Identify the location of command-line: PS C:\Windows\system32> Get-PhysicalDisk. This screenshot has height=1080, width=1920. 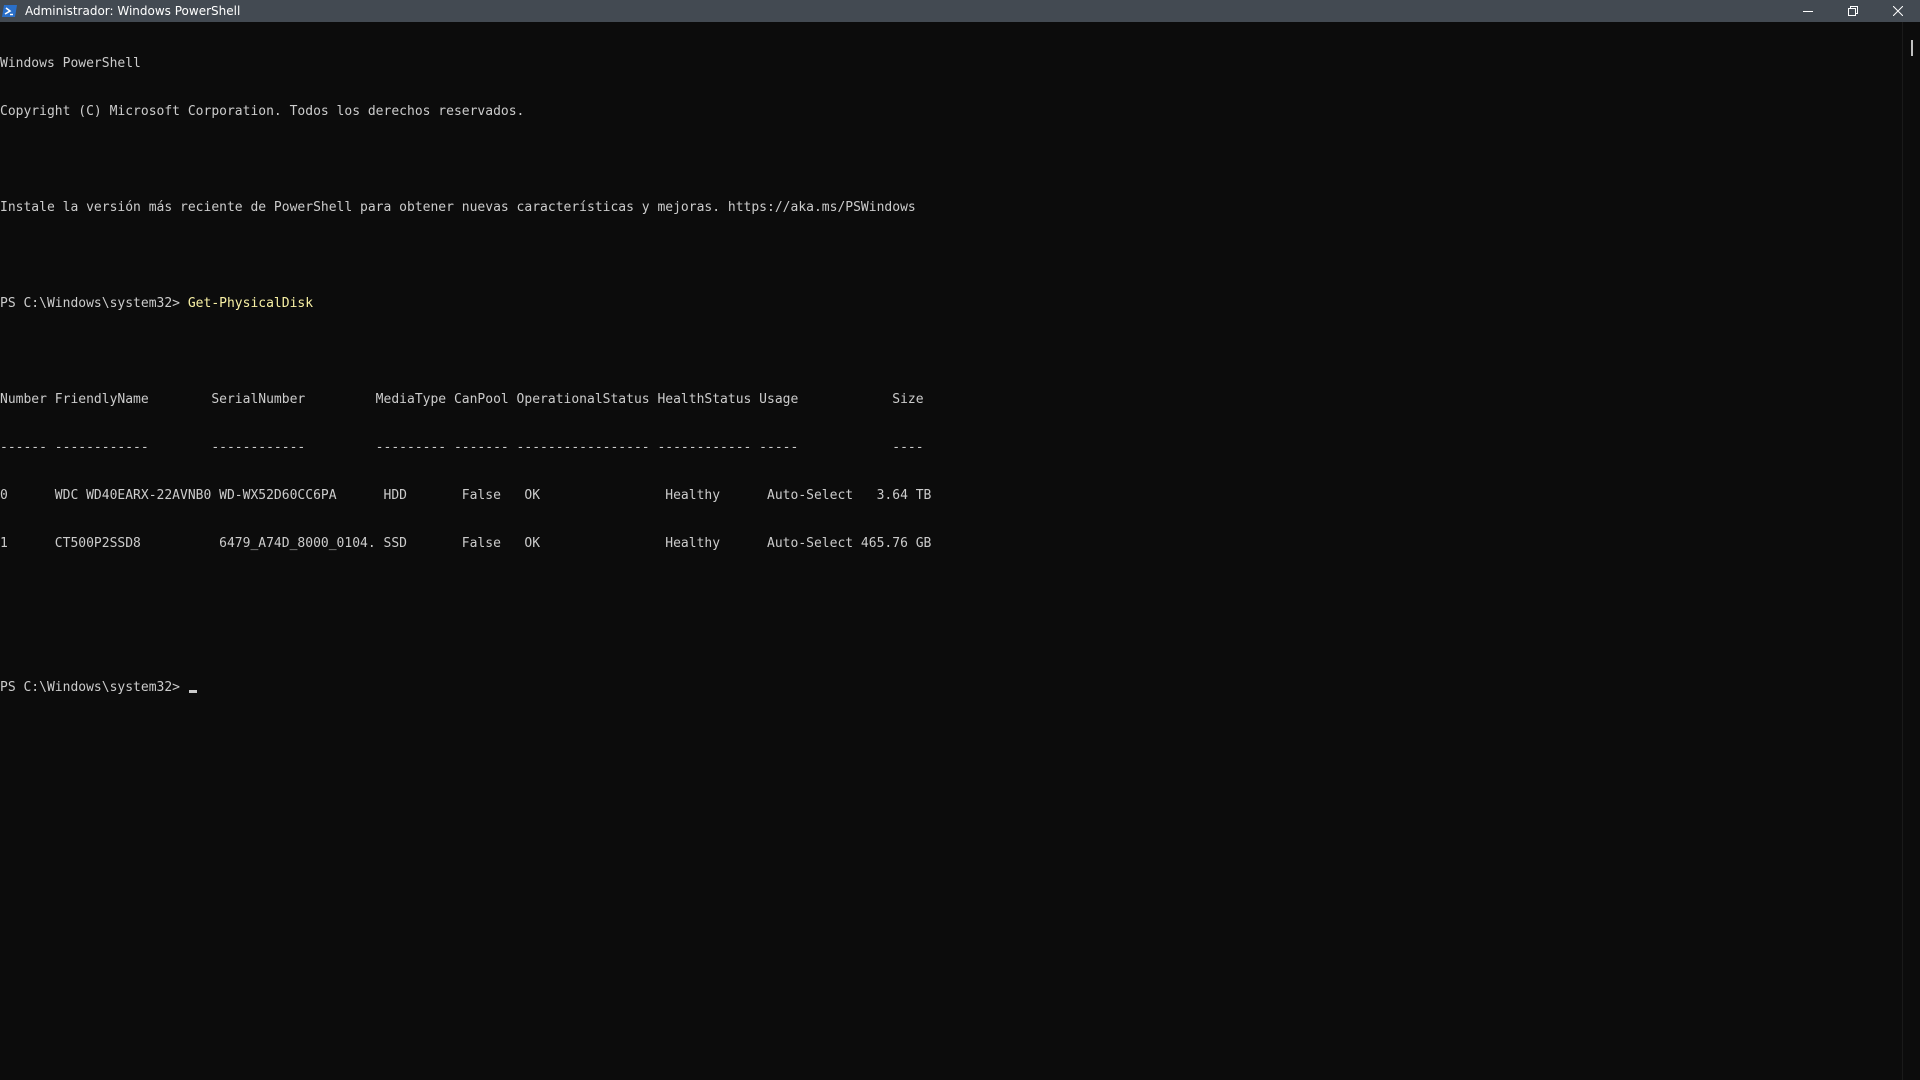
(950, 304).